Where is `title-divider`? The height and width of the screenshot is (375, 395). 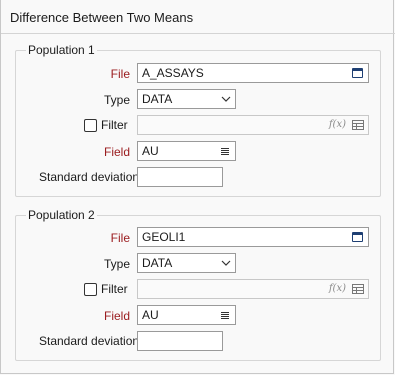 title-divider is located at coordinates (198, 33).